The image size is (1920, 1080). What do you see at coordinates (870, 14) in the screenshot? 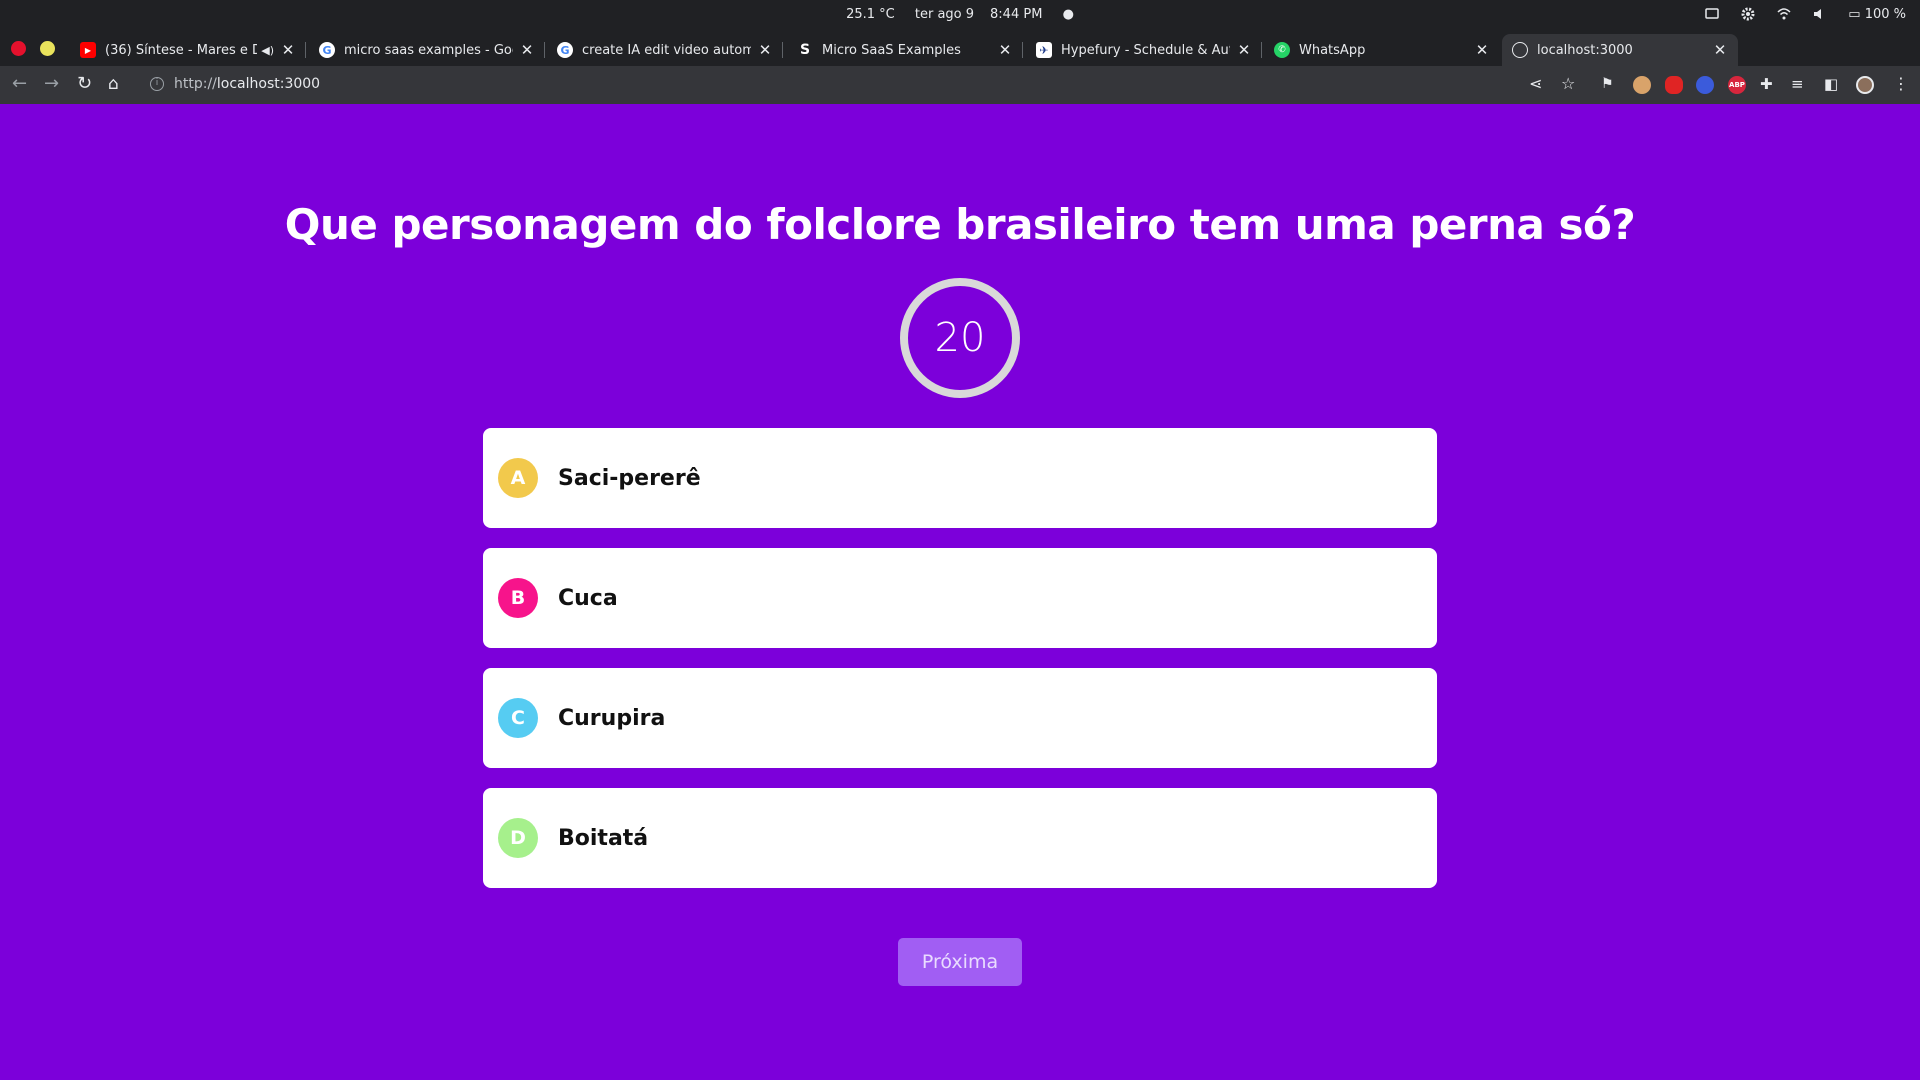
I see `weather-text: 25.1 °C` at bounding box center [870, 14].